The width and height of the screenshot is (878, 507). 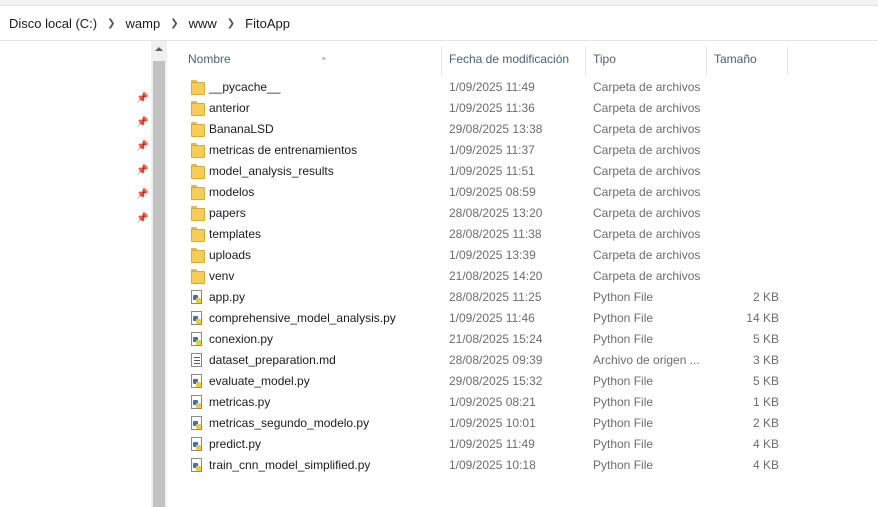 I want to click on breadcrumb-item-wamp: wamp, so click(x=143, y=23).